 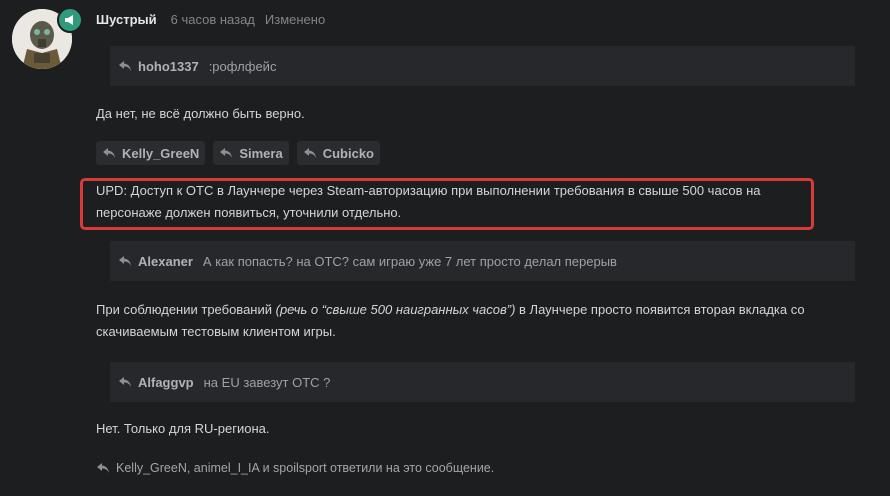 I want to click on post-header: Шустрый 6 часов назад Изменено, so click(x=215, y=19).